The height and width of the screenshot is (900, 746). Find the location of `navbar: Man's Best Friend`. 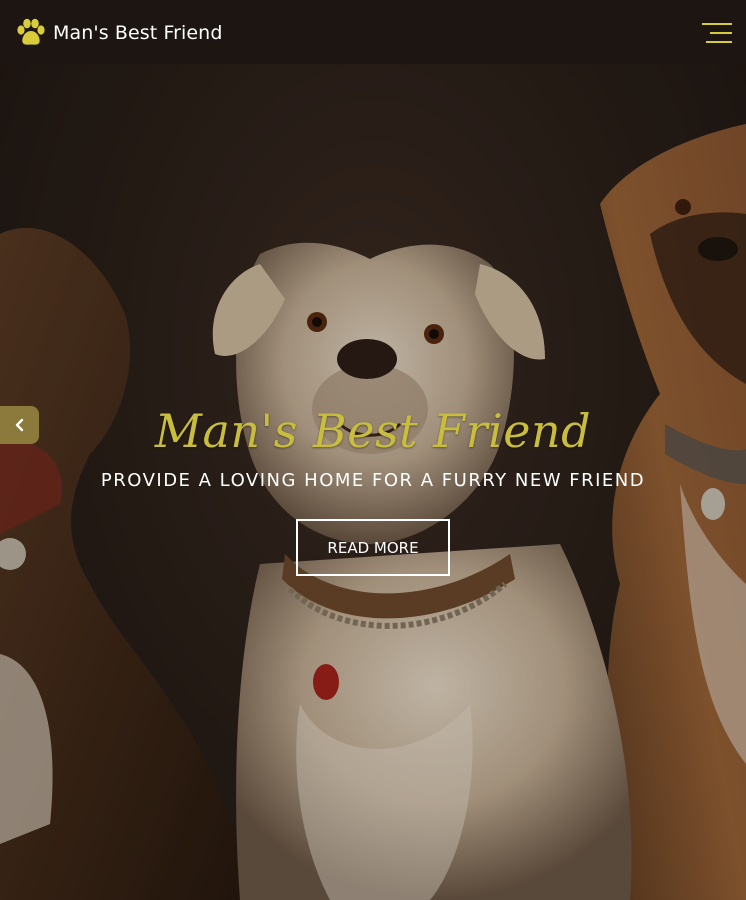

navbar: Man's Best Friend is located at coordinates (373, 32).